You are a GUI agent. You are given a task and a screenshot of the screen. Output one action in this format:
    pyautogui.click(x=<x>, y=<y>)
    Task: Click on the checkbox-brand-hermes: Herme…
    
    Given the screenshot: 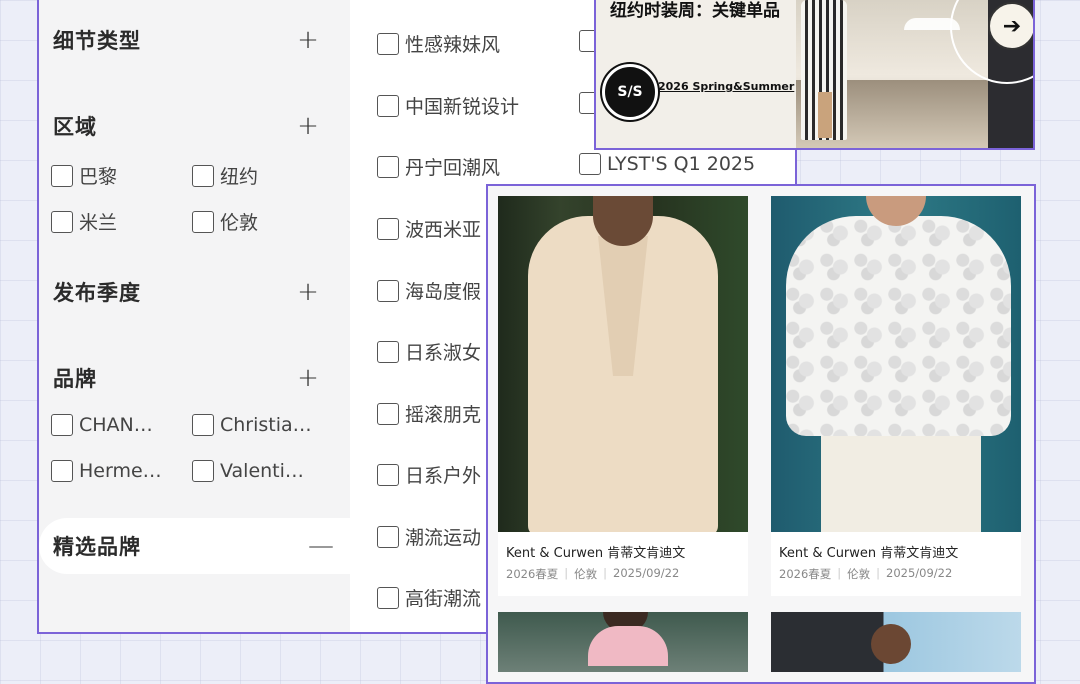 What is the action you would take?
    pyautogui.click(x=110, y=471)
    